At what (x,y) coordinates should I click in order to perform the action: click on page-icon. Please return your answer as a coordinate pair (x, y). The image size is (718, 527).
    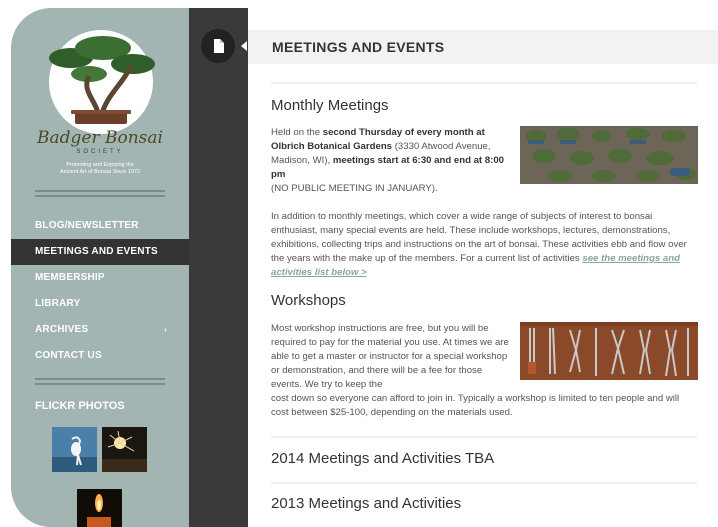
    Looking at the image, I should click on (219, 46).